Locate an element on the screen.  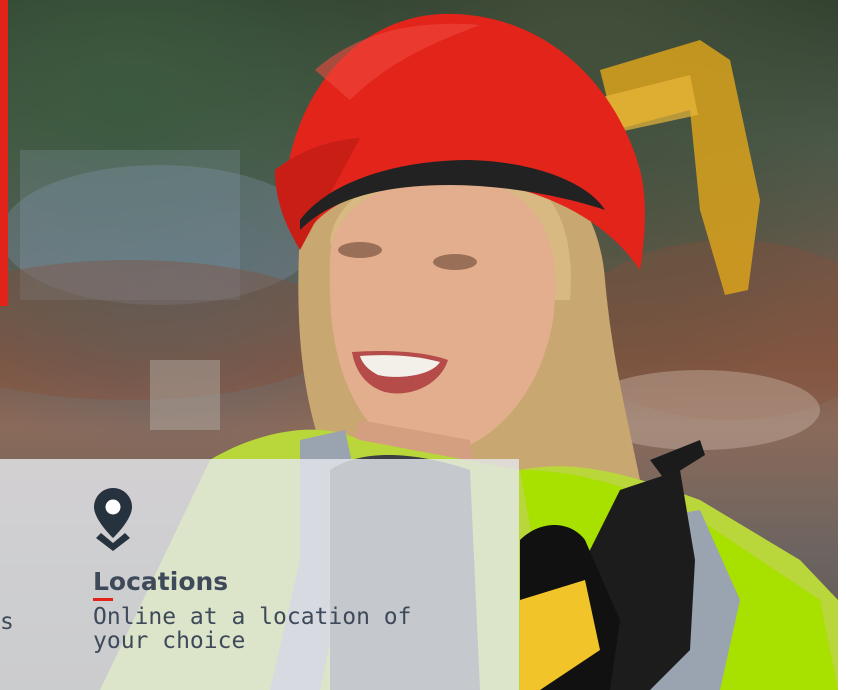
page-edge is located at coordinates (842, 345).